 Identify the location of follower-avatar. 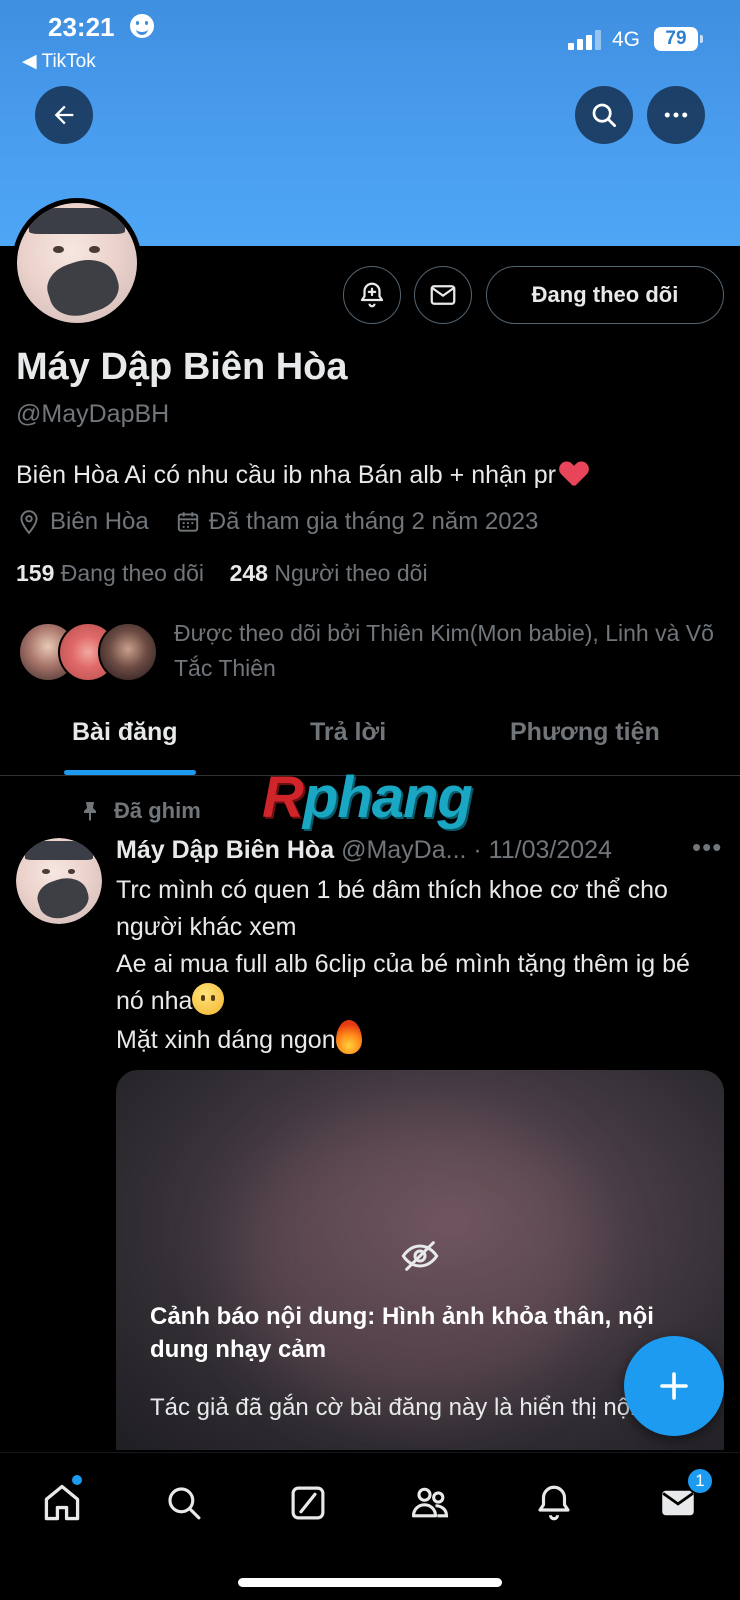
(128, 652).